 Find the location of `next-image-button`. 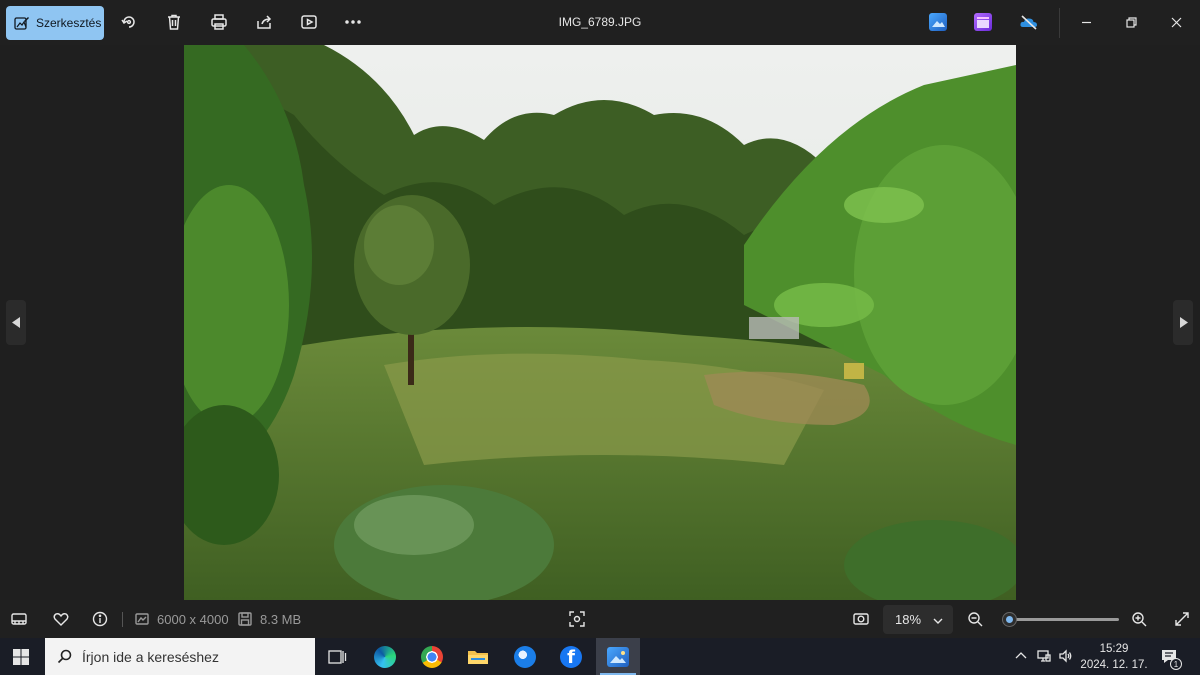

next-image-button is located at coordinates (1183, 322).